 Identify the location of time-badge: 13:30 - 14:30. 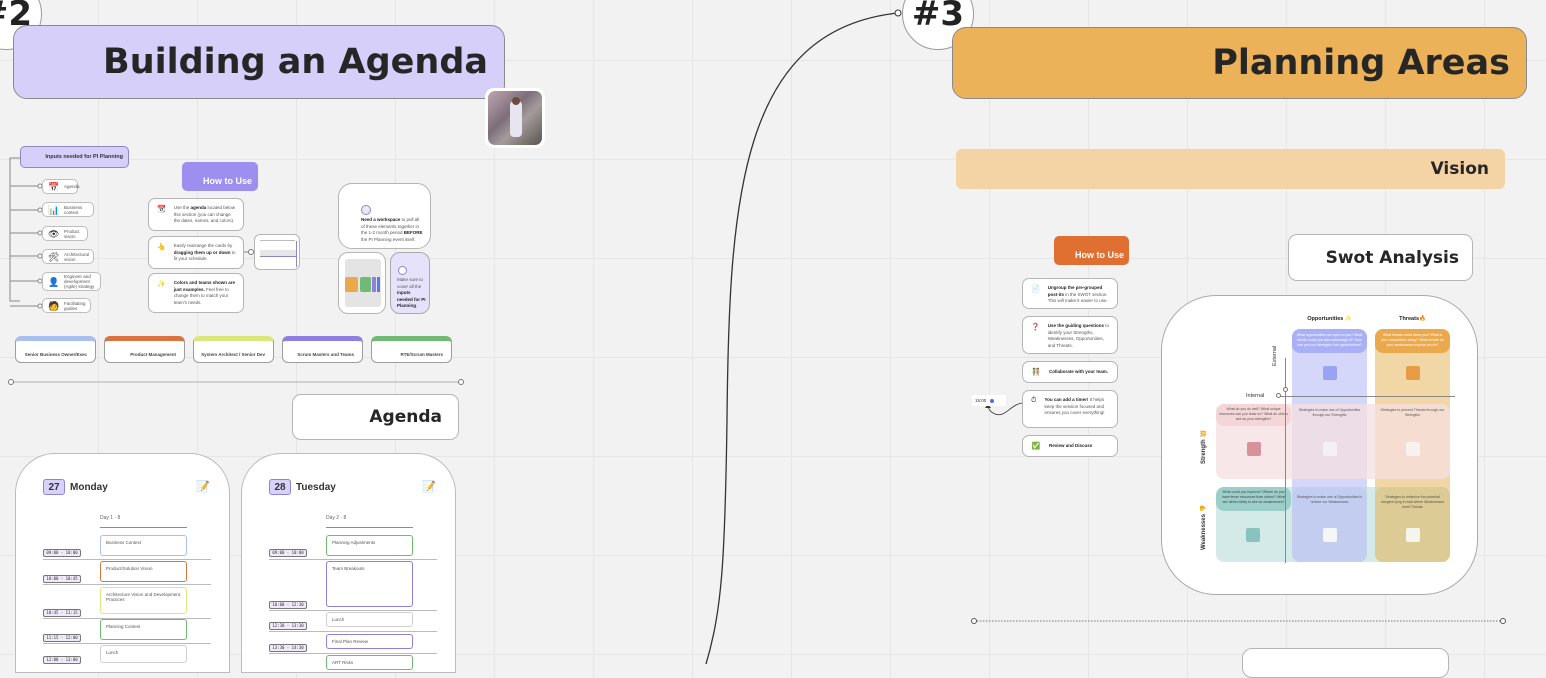
(288, 648).